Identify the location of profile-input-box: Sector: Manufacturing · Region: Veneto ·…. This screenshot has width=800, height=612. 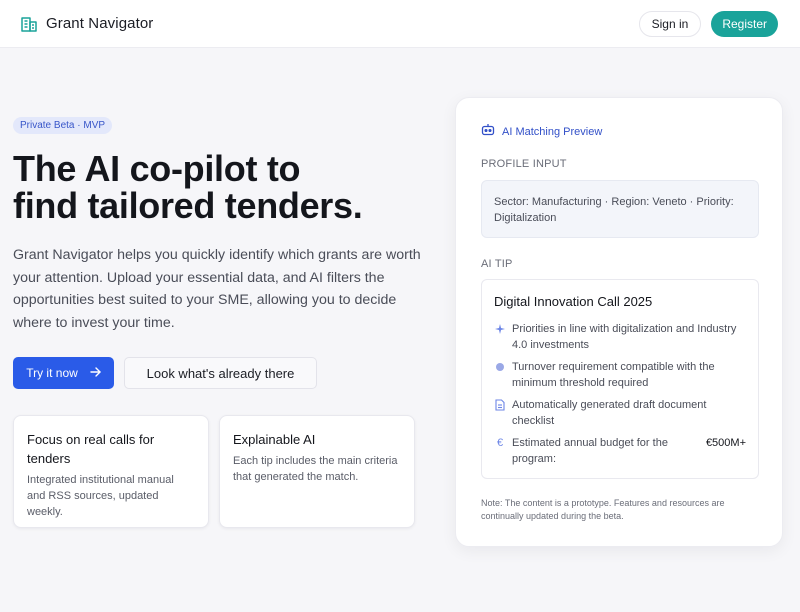
(620, 209).